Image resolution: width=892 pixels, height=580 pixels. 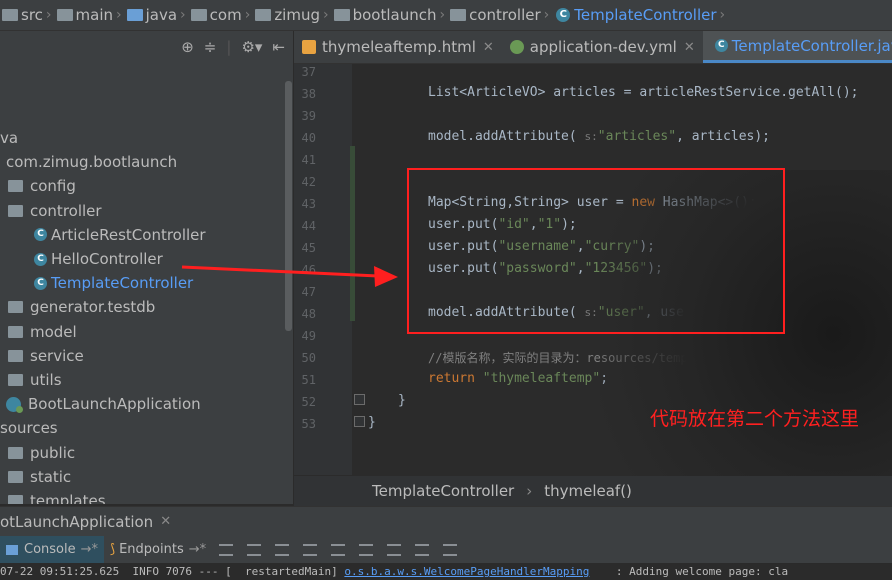 I want to click on crumb-zimug: zimug, so click(x=286, y=15).